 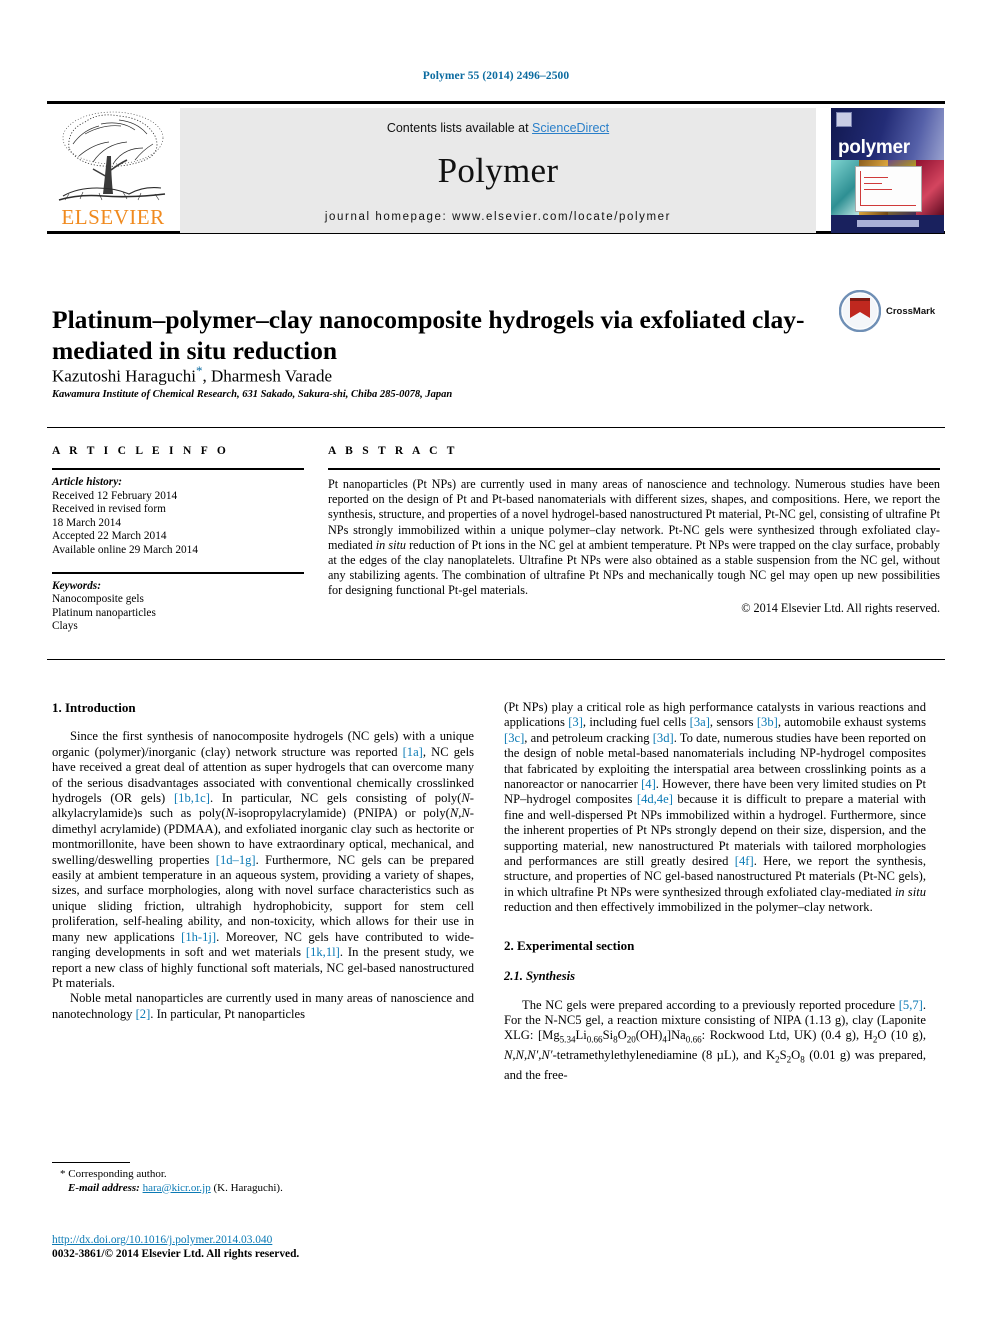 I want to click on cover-top-band: polymer, so click(x=887, y=134).